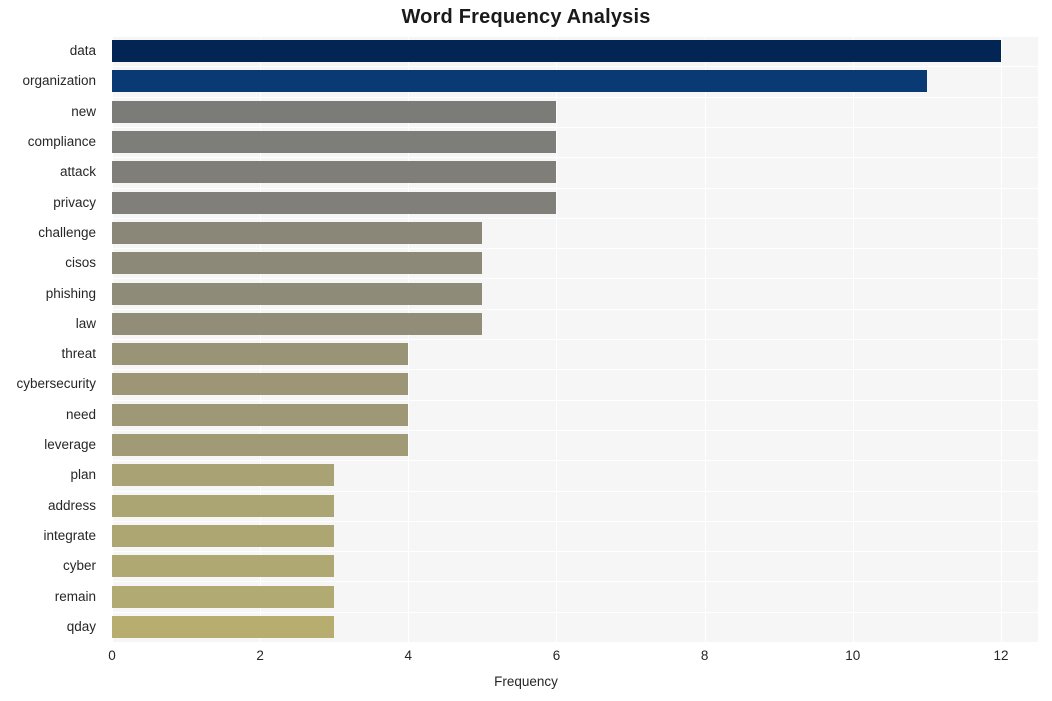  I want to click on x-axis-tick-label: 6, so click(556, 655).